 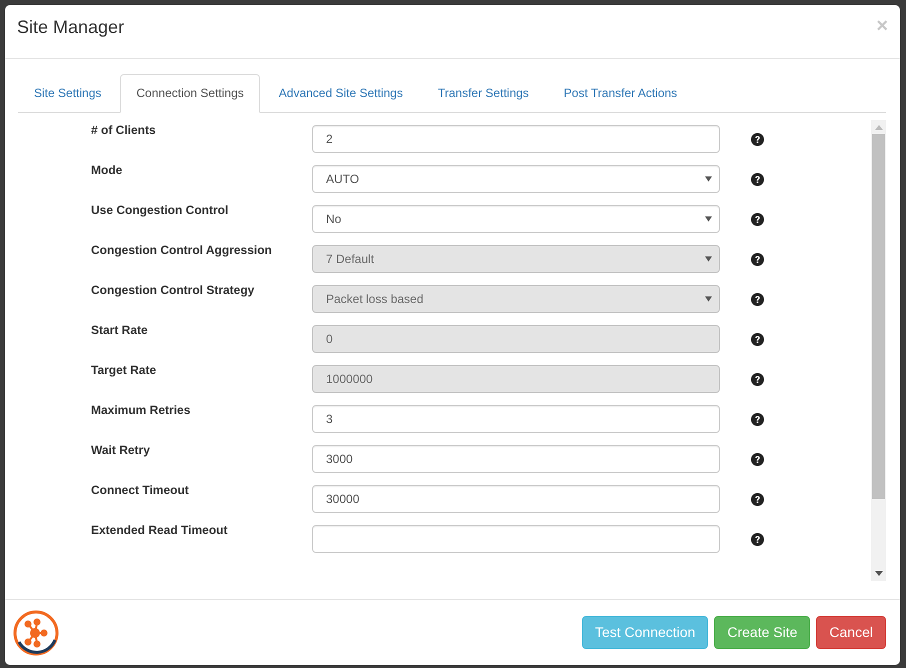 What do you see at coordinates (516, 179) in the screenshot?
I see `dropdown: AUTO` at bounding box center [516, 179].